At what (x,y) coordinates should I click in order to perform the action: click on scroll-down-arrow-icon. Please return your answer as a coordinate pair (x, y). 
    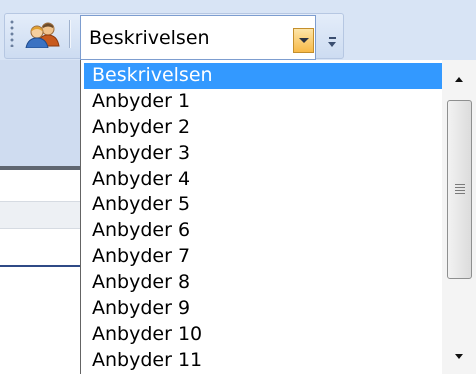
    Looking at the image, I should click on (459, 357).